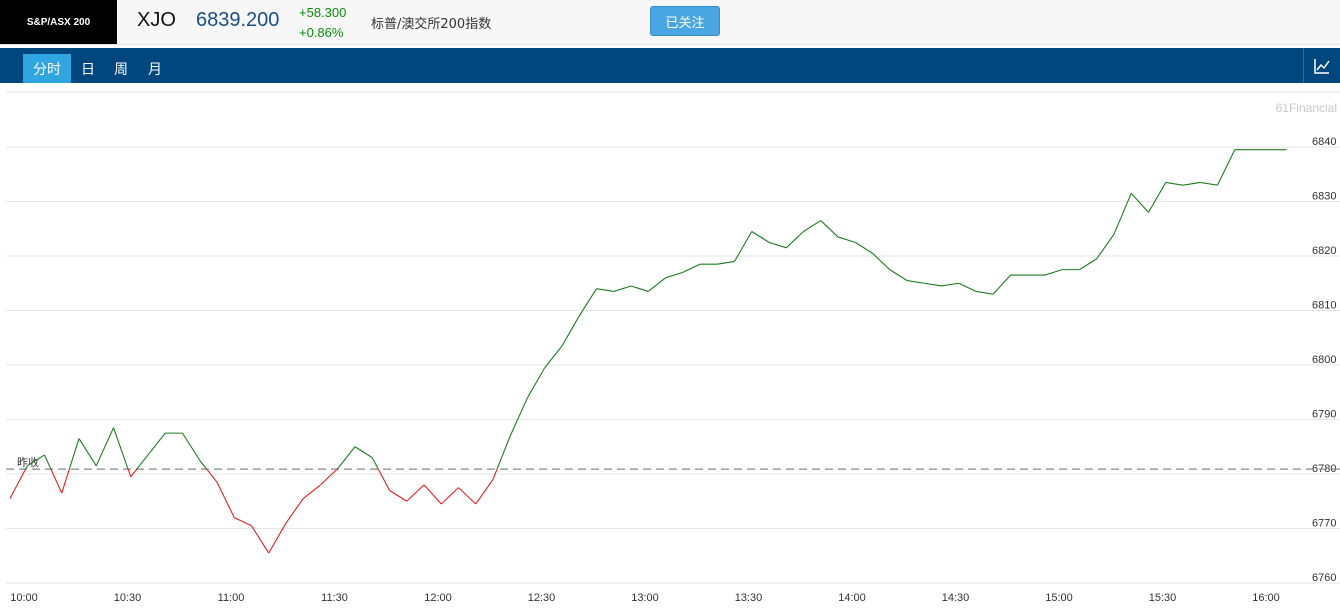  What do you see at coordinates (1324, 415) in the screenshot?
I see `y-tick-label: 6790` at bounding box center [1324, 415].